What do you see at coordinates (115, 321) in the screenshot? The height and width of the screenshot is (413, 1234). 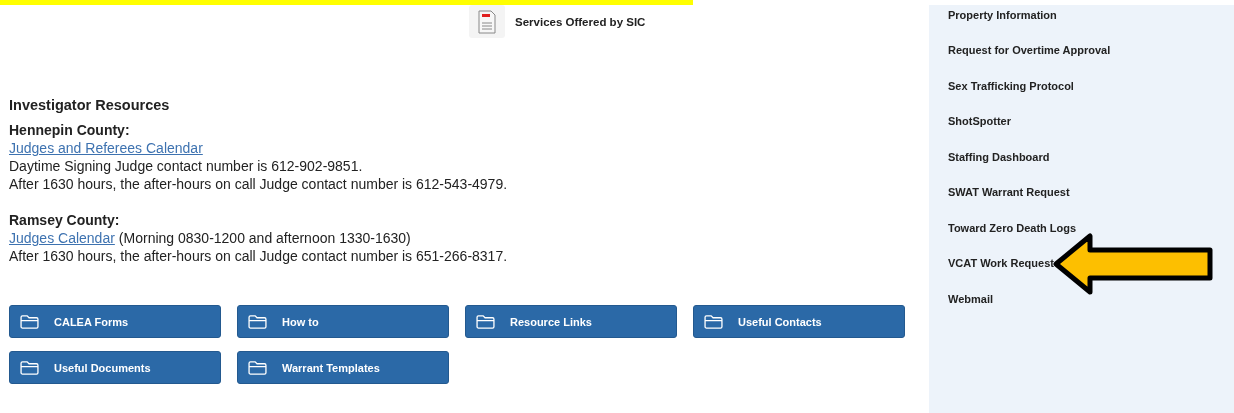 I see `folder-button: CALEA Forms` at bounding box center [115, 321].